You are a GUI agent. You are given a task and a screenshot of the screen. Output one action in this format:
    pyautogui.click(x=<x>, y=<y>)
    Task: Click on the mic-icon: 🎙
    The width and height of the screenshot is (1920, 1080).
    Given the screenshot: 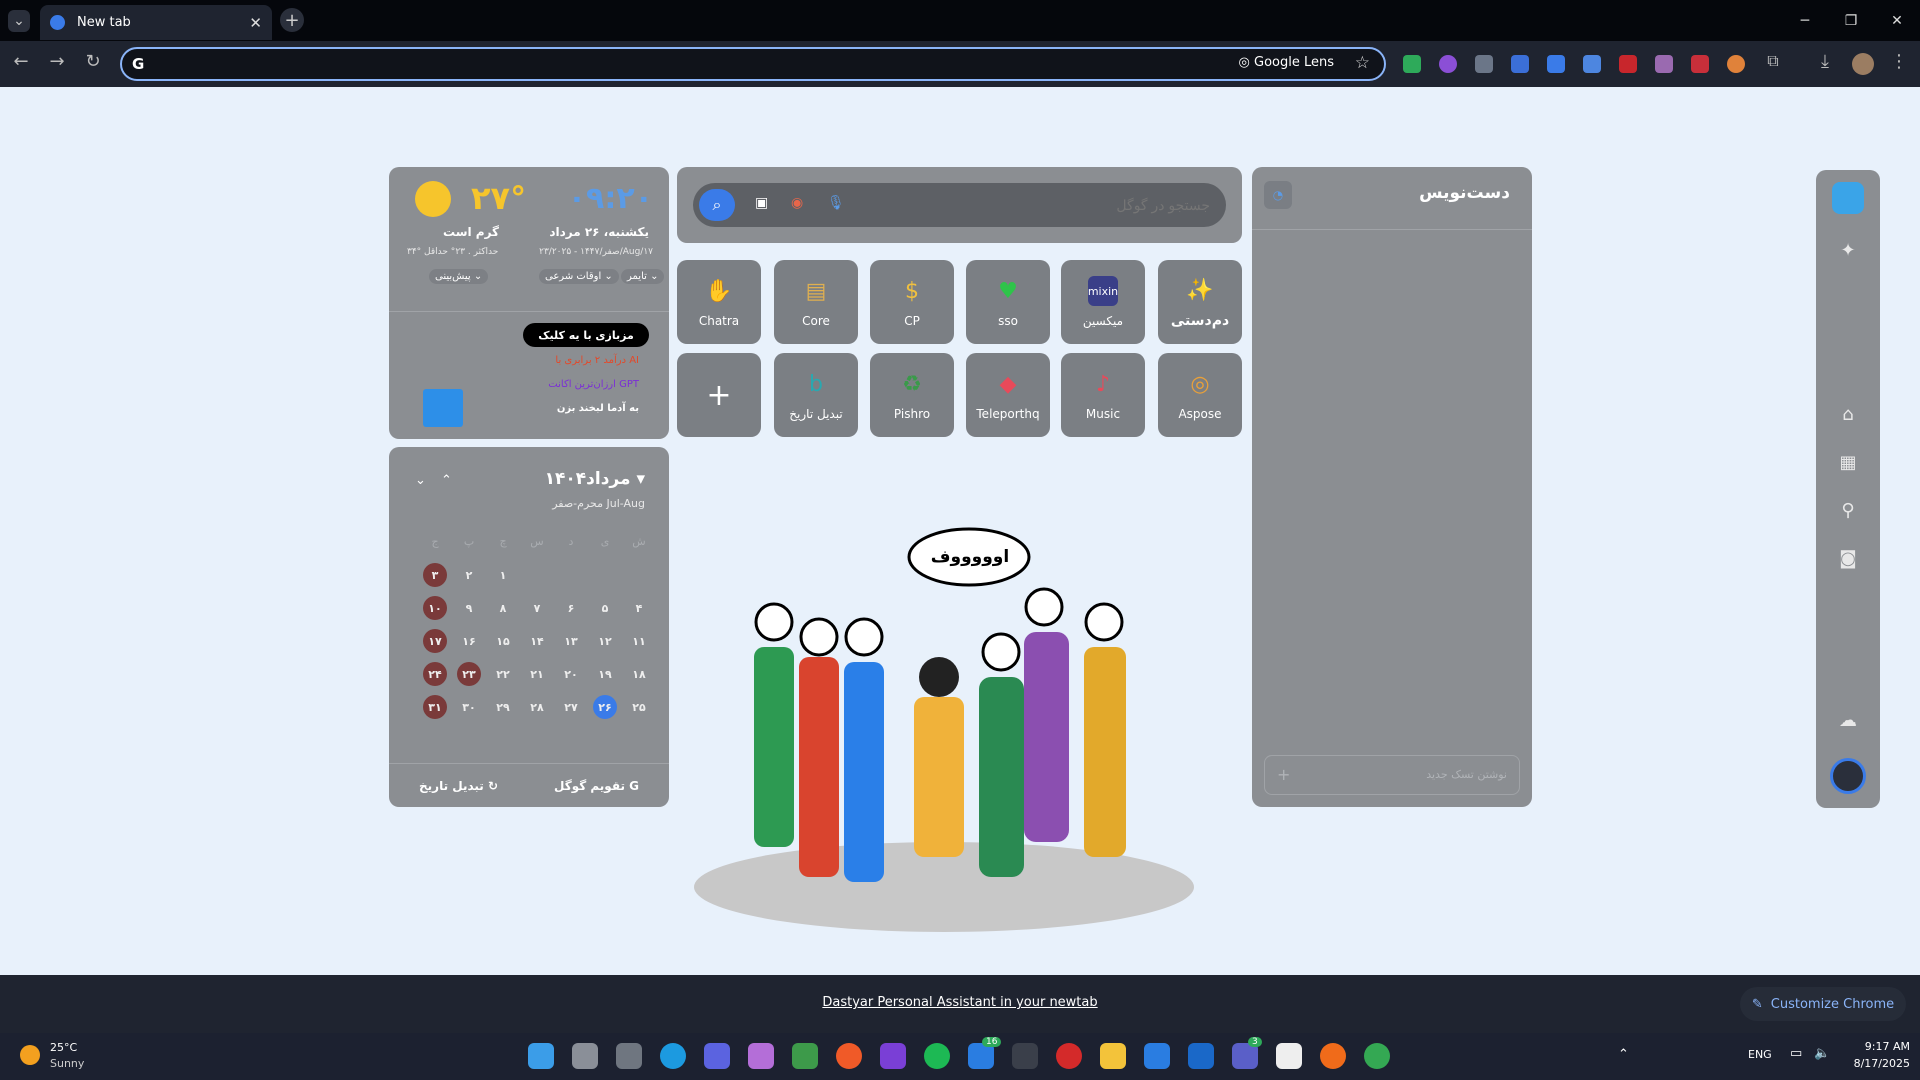 What is the action you would take?
    pyautogui.click(x=836, y=203)
    